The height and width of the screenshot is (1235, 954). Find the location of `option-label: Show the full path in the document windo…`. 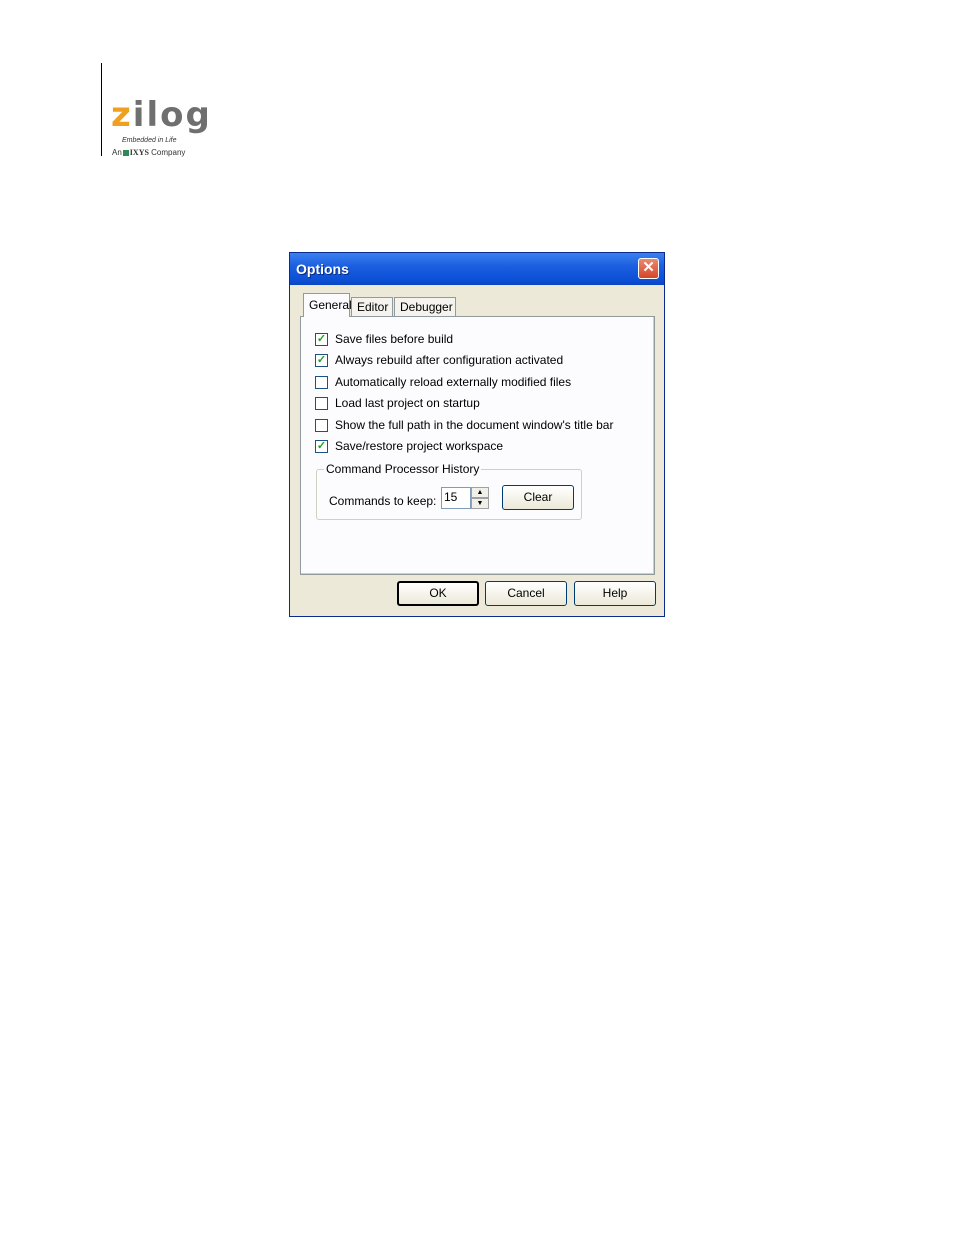

option-label: Show the full path in the document windo… is located at coordinates (474, 425).